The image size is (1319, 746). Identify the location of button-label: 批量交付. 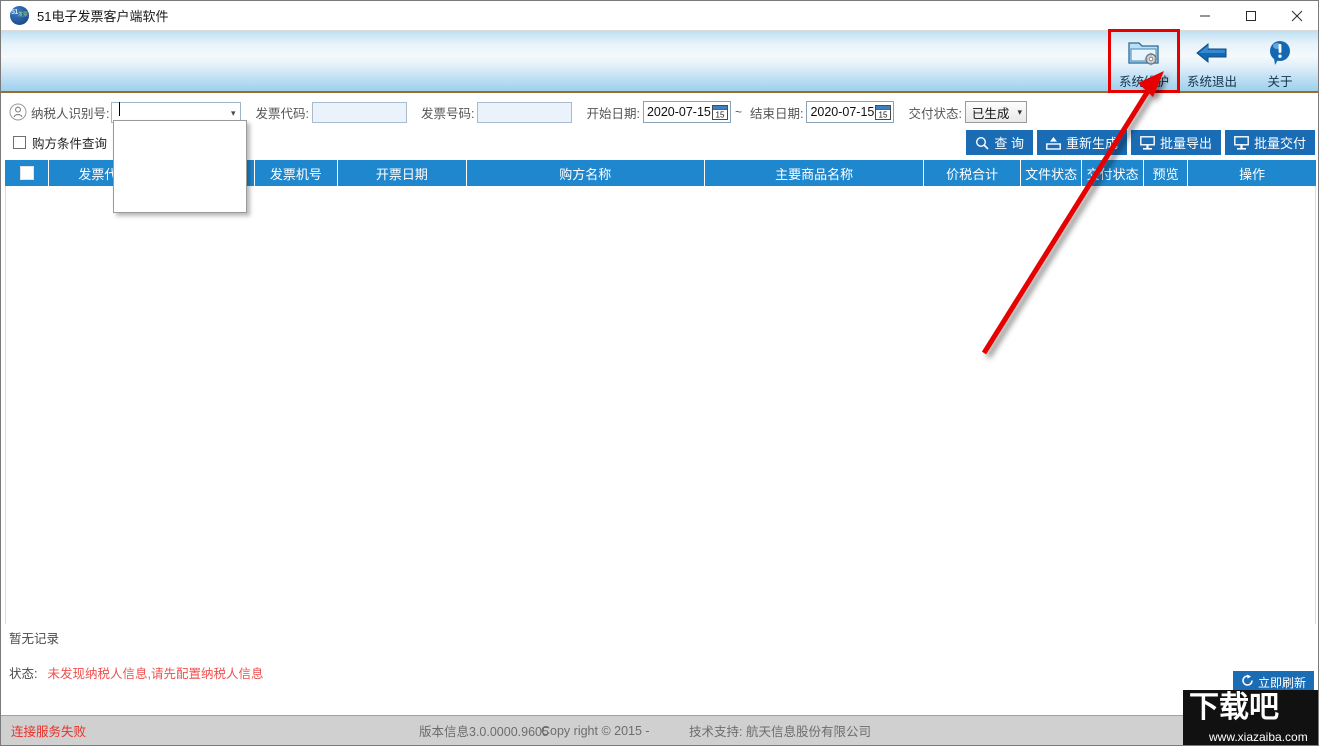
(1279, 143).